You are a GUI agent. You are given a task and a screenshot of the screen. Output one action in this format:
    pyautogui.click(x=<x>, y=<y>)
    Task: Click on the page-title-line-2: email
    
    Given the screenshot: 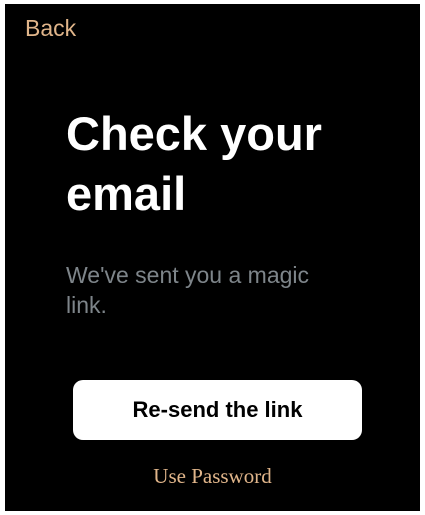 What is the action you would take?
    pyautogui.click(x=126, y=193)
    